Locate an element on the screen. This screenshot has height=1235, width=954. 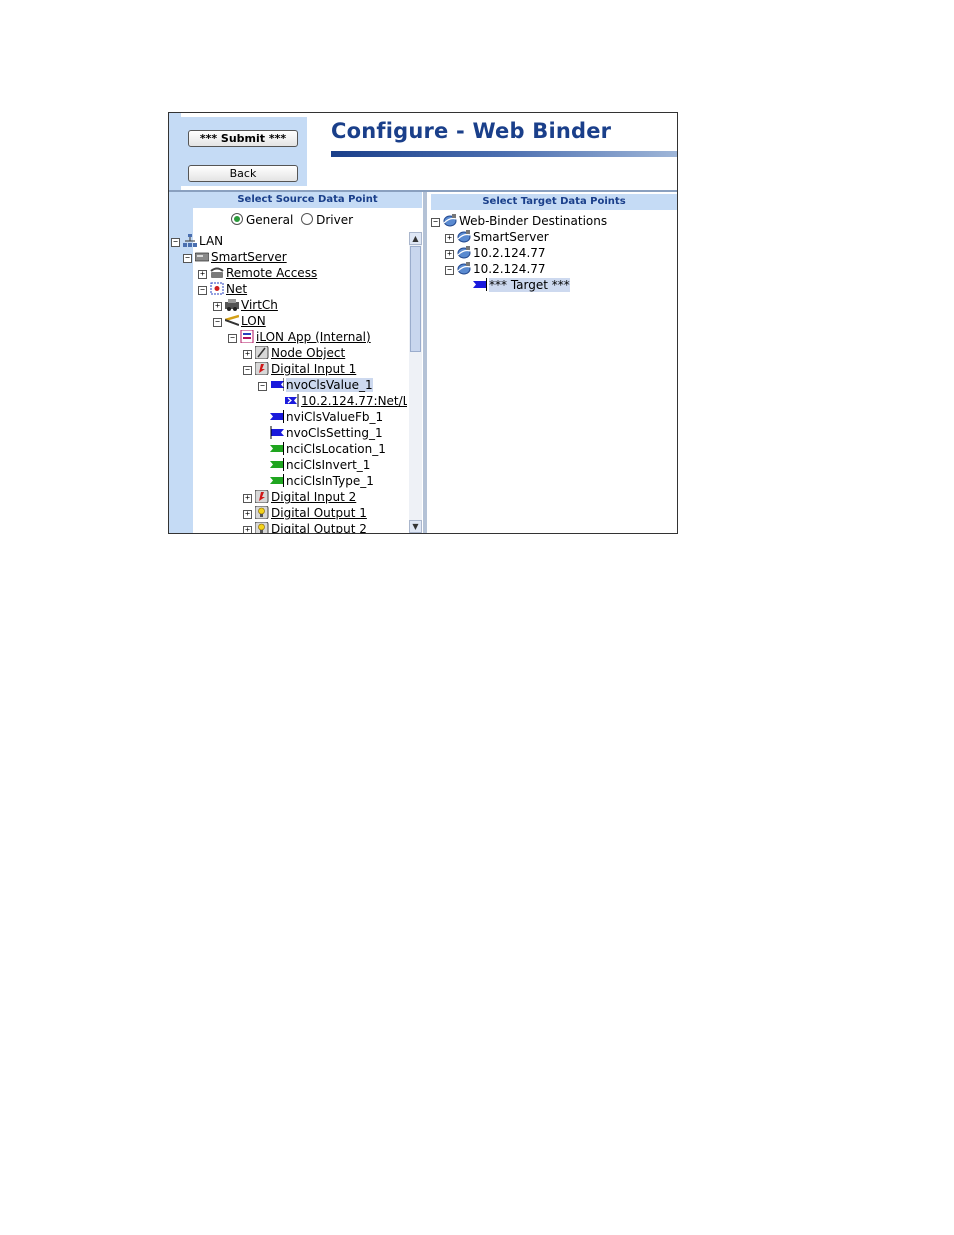
radio-general-label: General is located at coordinates (270, 220).